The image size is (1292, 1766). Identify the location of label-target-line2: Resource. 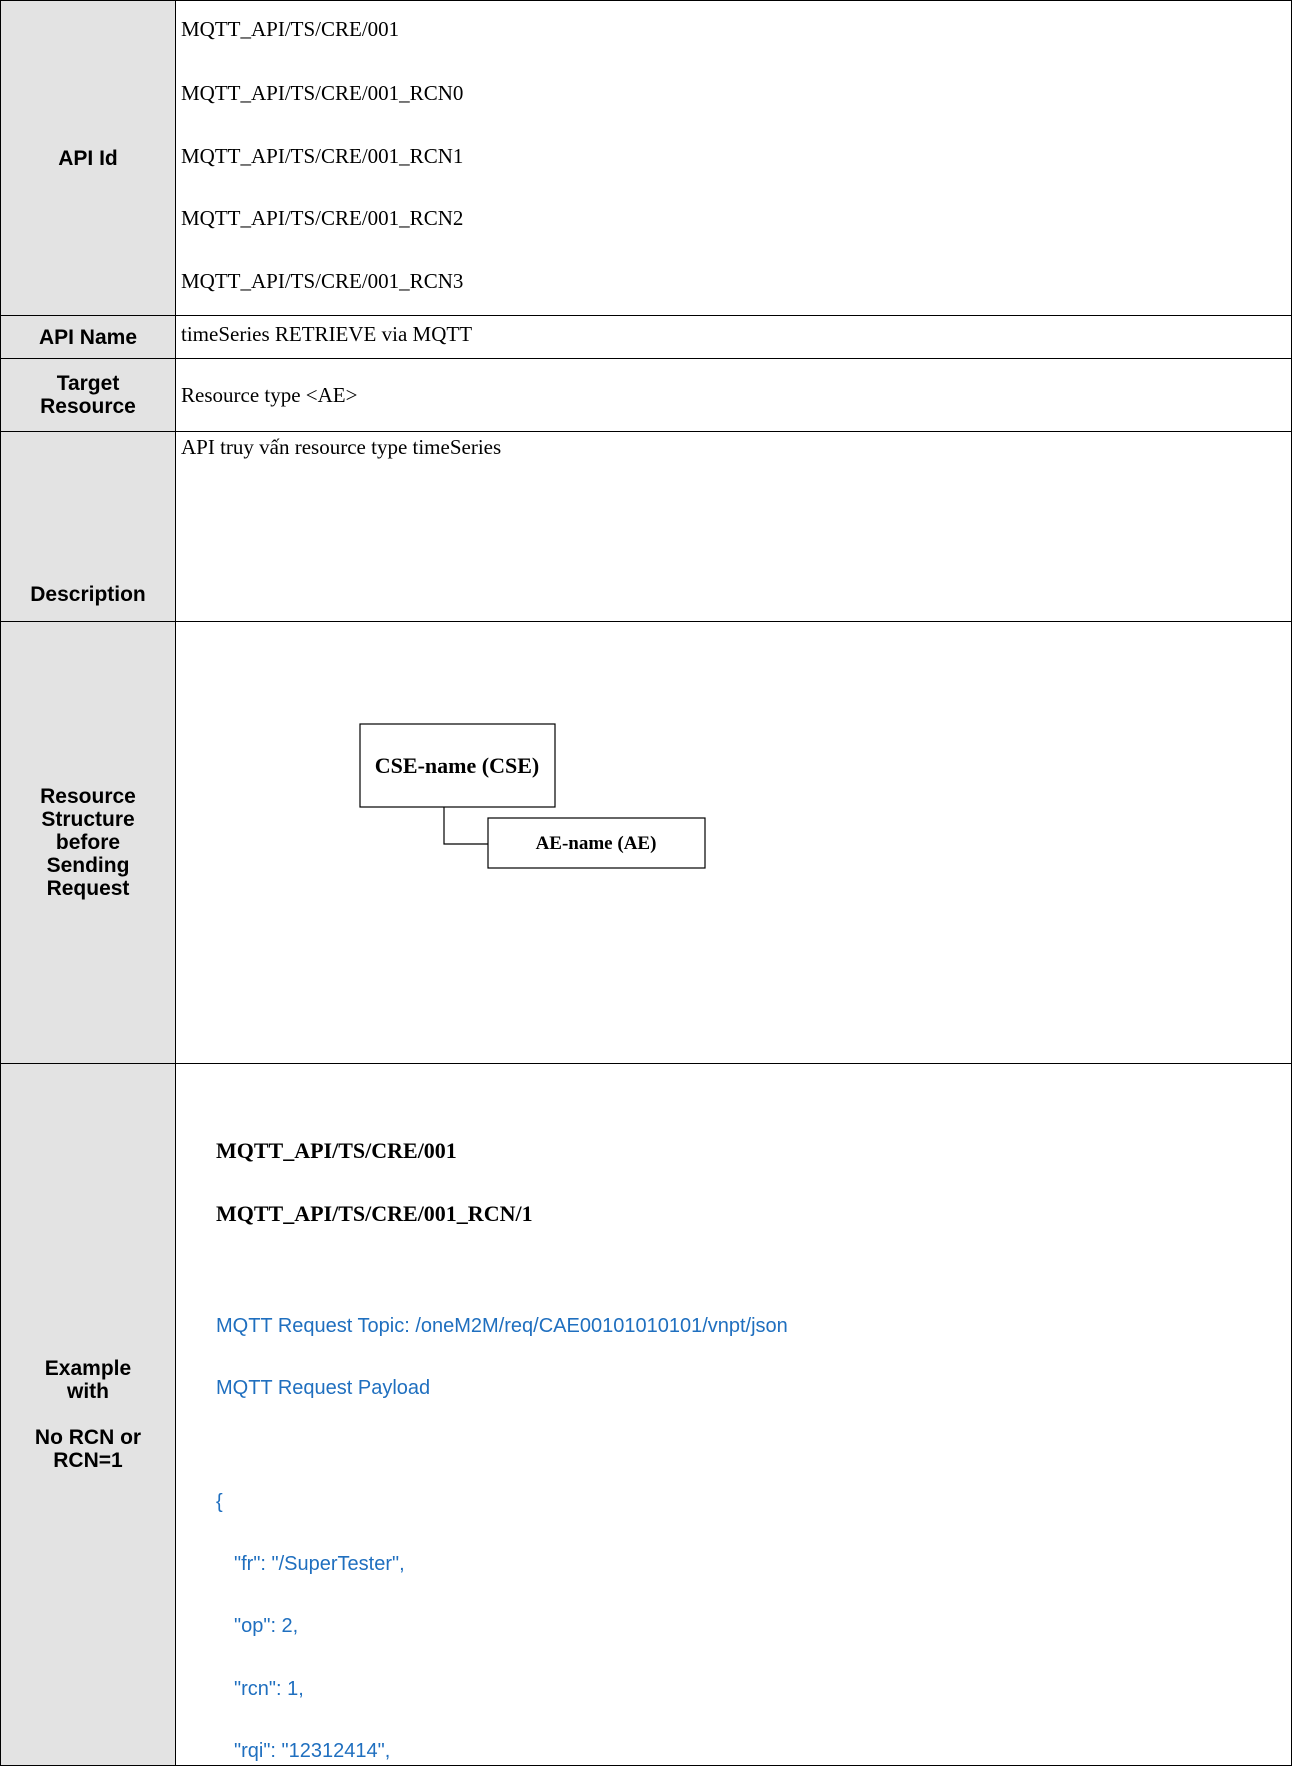
(88, 406).